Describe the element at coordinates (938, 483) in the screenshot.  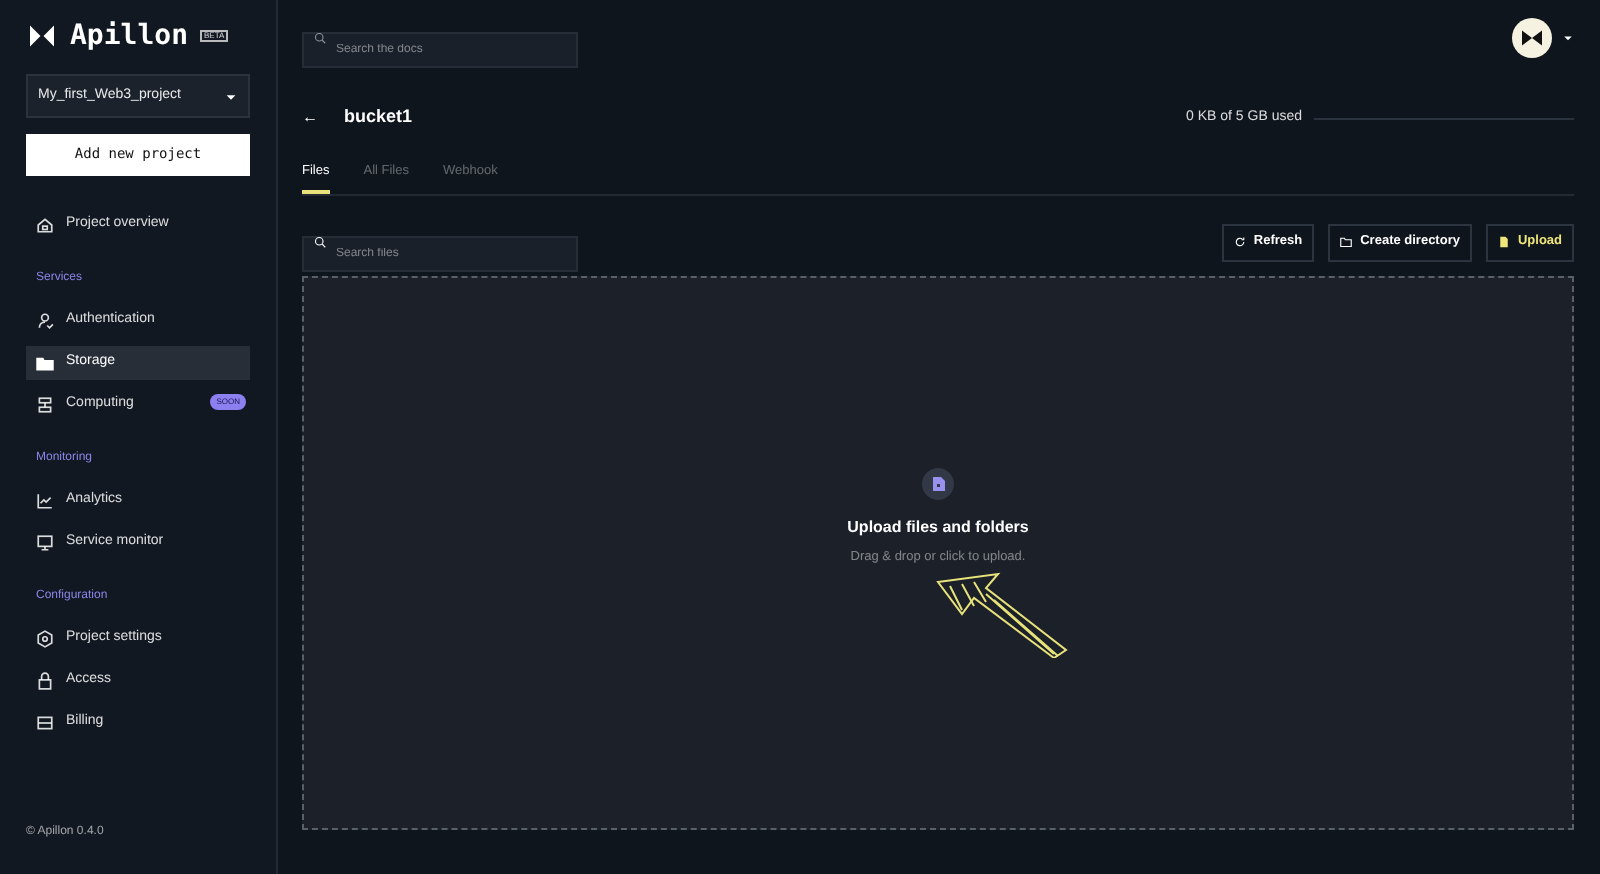
I see `upload-icon` at that location.